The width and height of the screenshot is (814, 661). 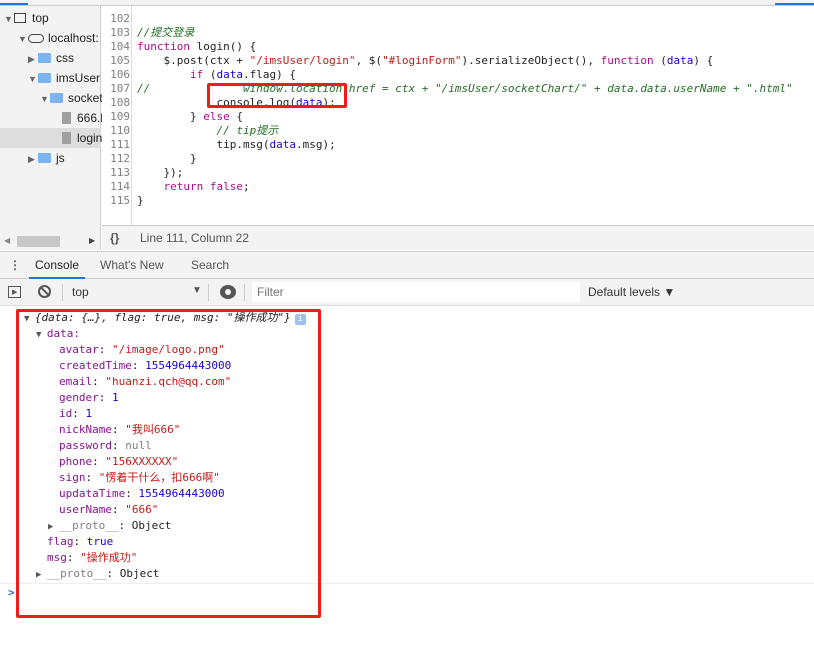 I want to click on code-token: {, so click(x=236, y=116).